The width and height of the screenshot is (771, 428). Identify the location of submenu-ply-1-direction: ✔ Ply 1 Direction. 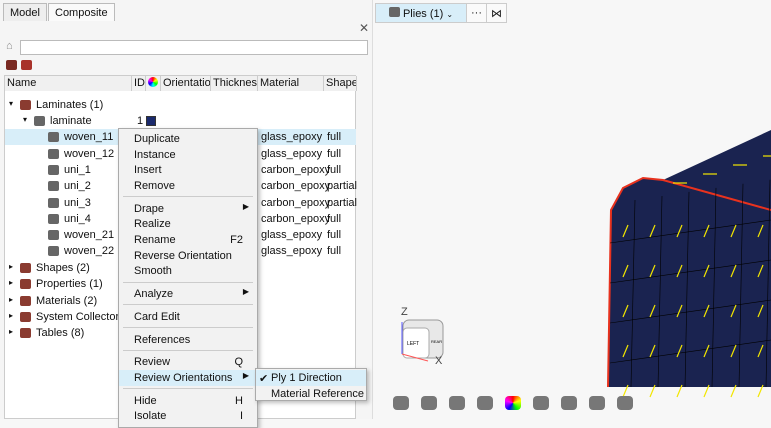
(311, 378).